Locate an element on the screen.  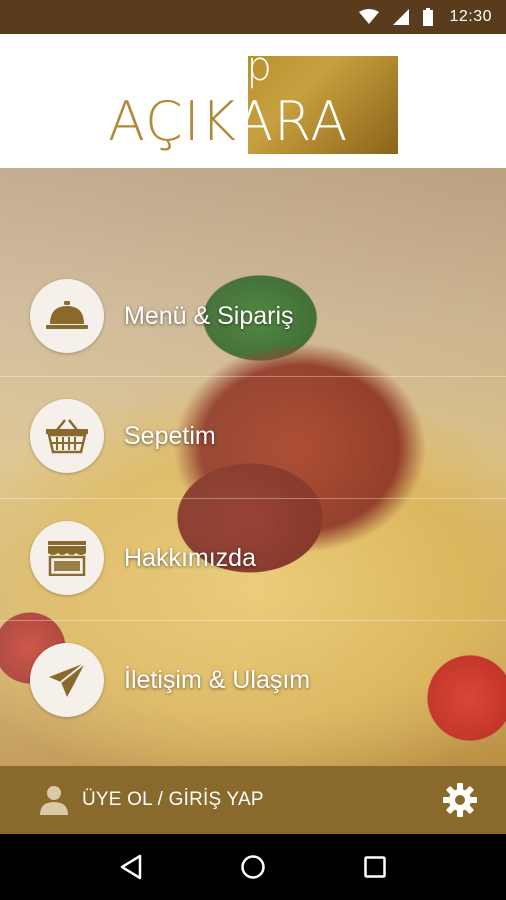
gear-icon is located at coordinates (460, 800).